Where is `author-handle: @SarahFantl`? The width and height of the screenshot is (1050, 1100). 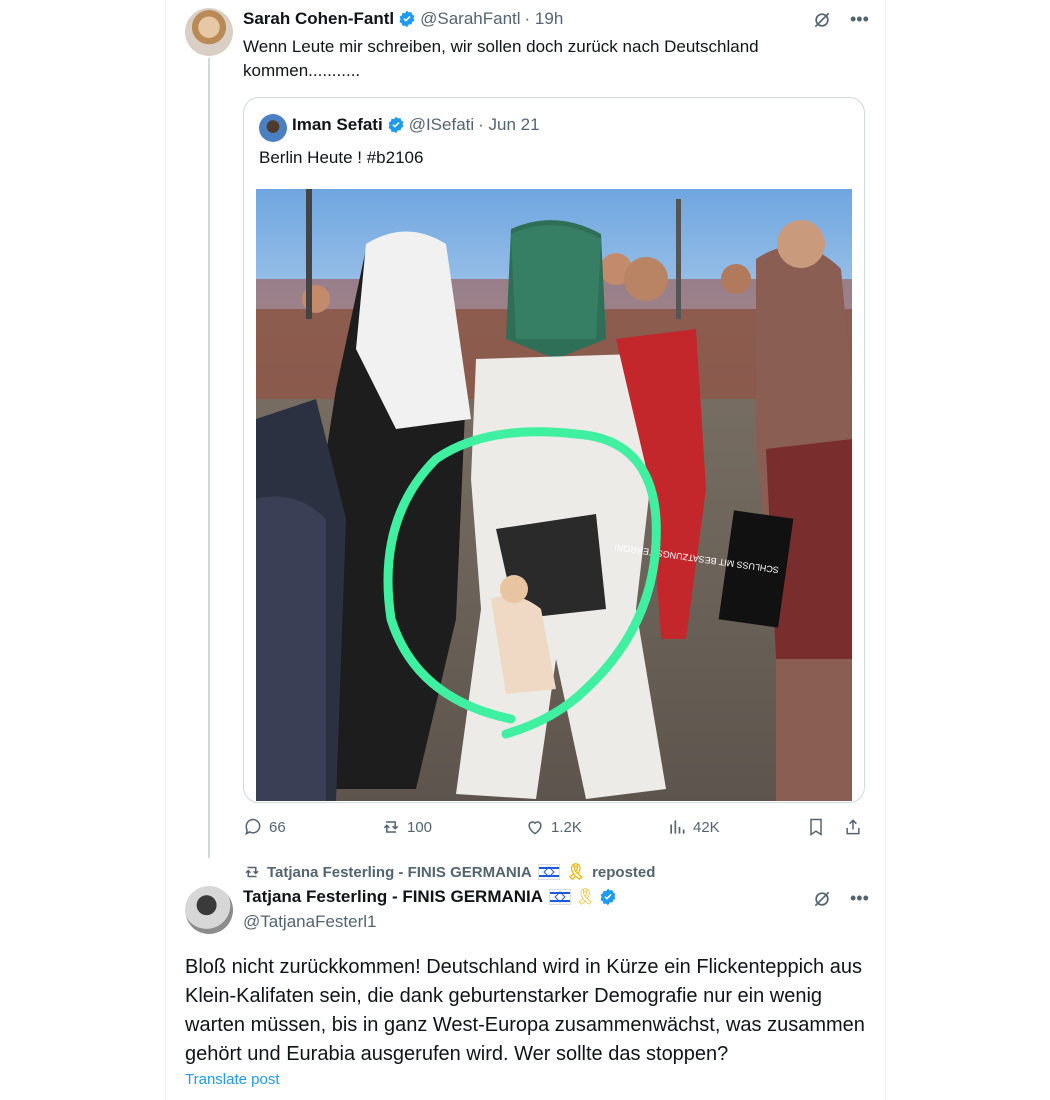 author-handle: @SarahFantl is located at coordinates (470, 19).